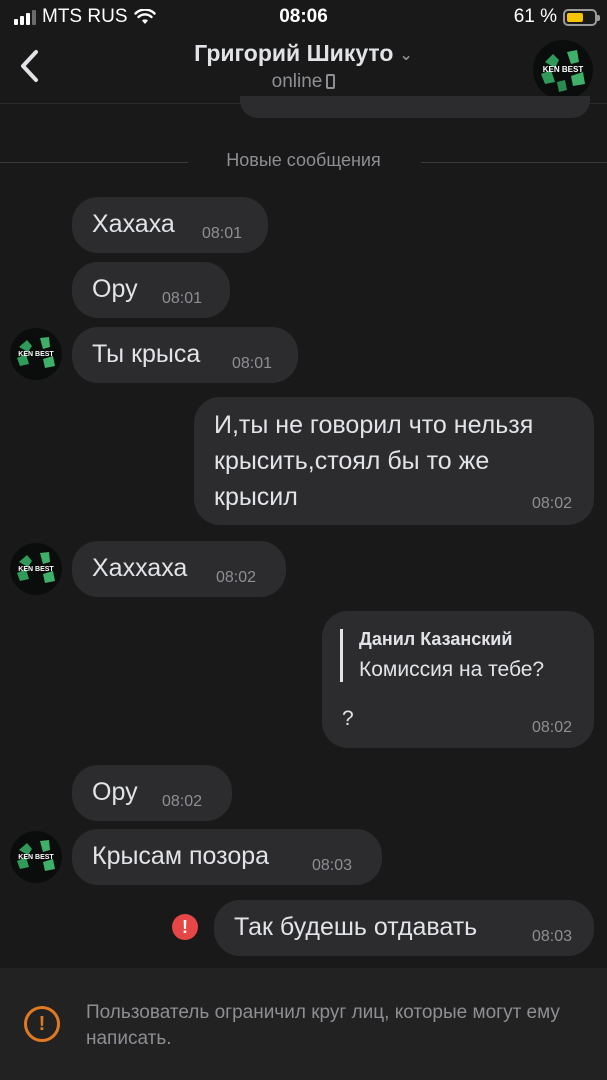 Image resolution: width=607 pixels, height=1080 pixels. I want to click on message-text-line: И,ты не говорил что нельзя, so click(374, 425).